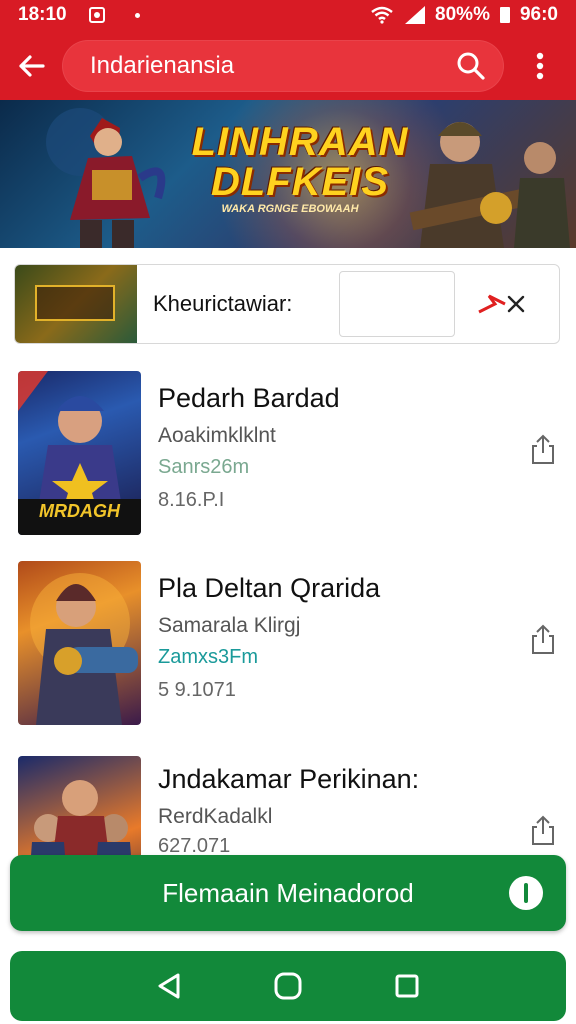 Image resolution: width=576 pixels, height=1024 pixels. I want to click on item-developer: Samarala Klirgj, so click(229, 625).